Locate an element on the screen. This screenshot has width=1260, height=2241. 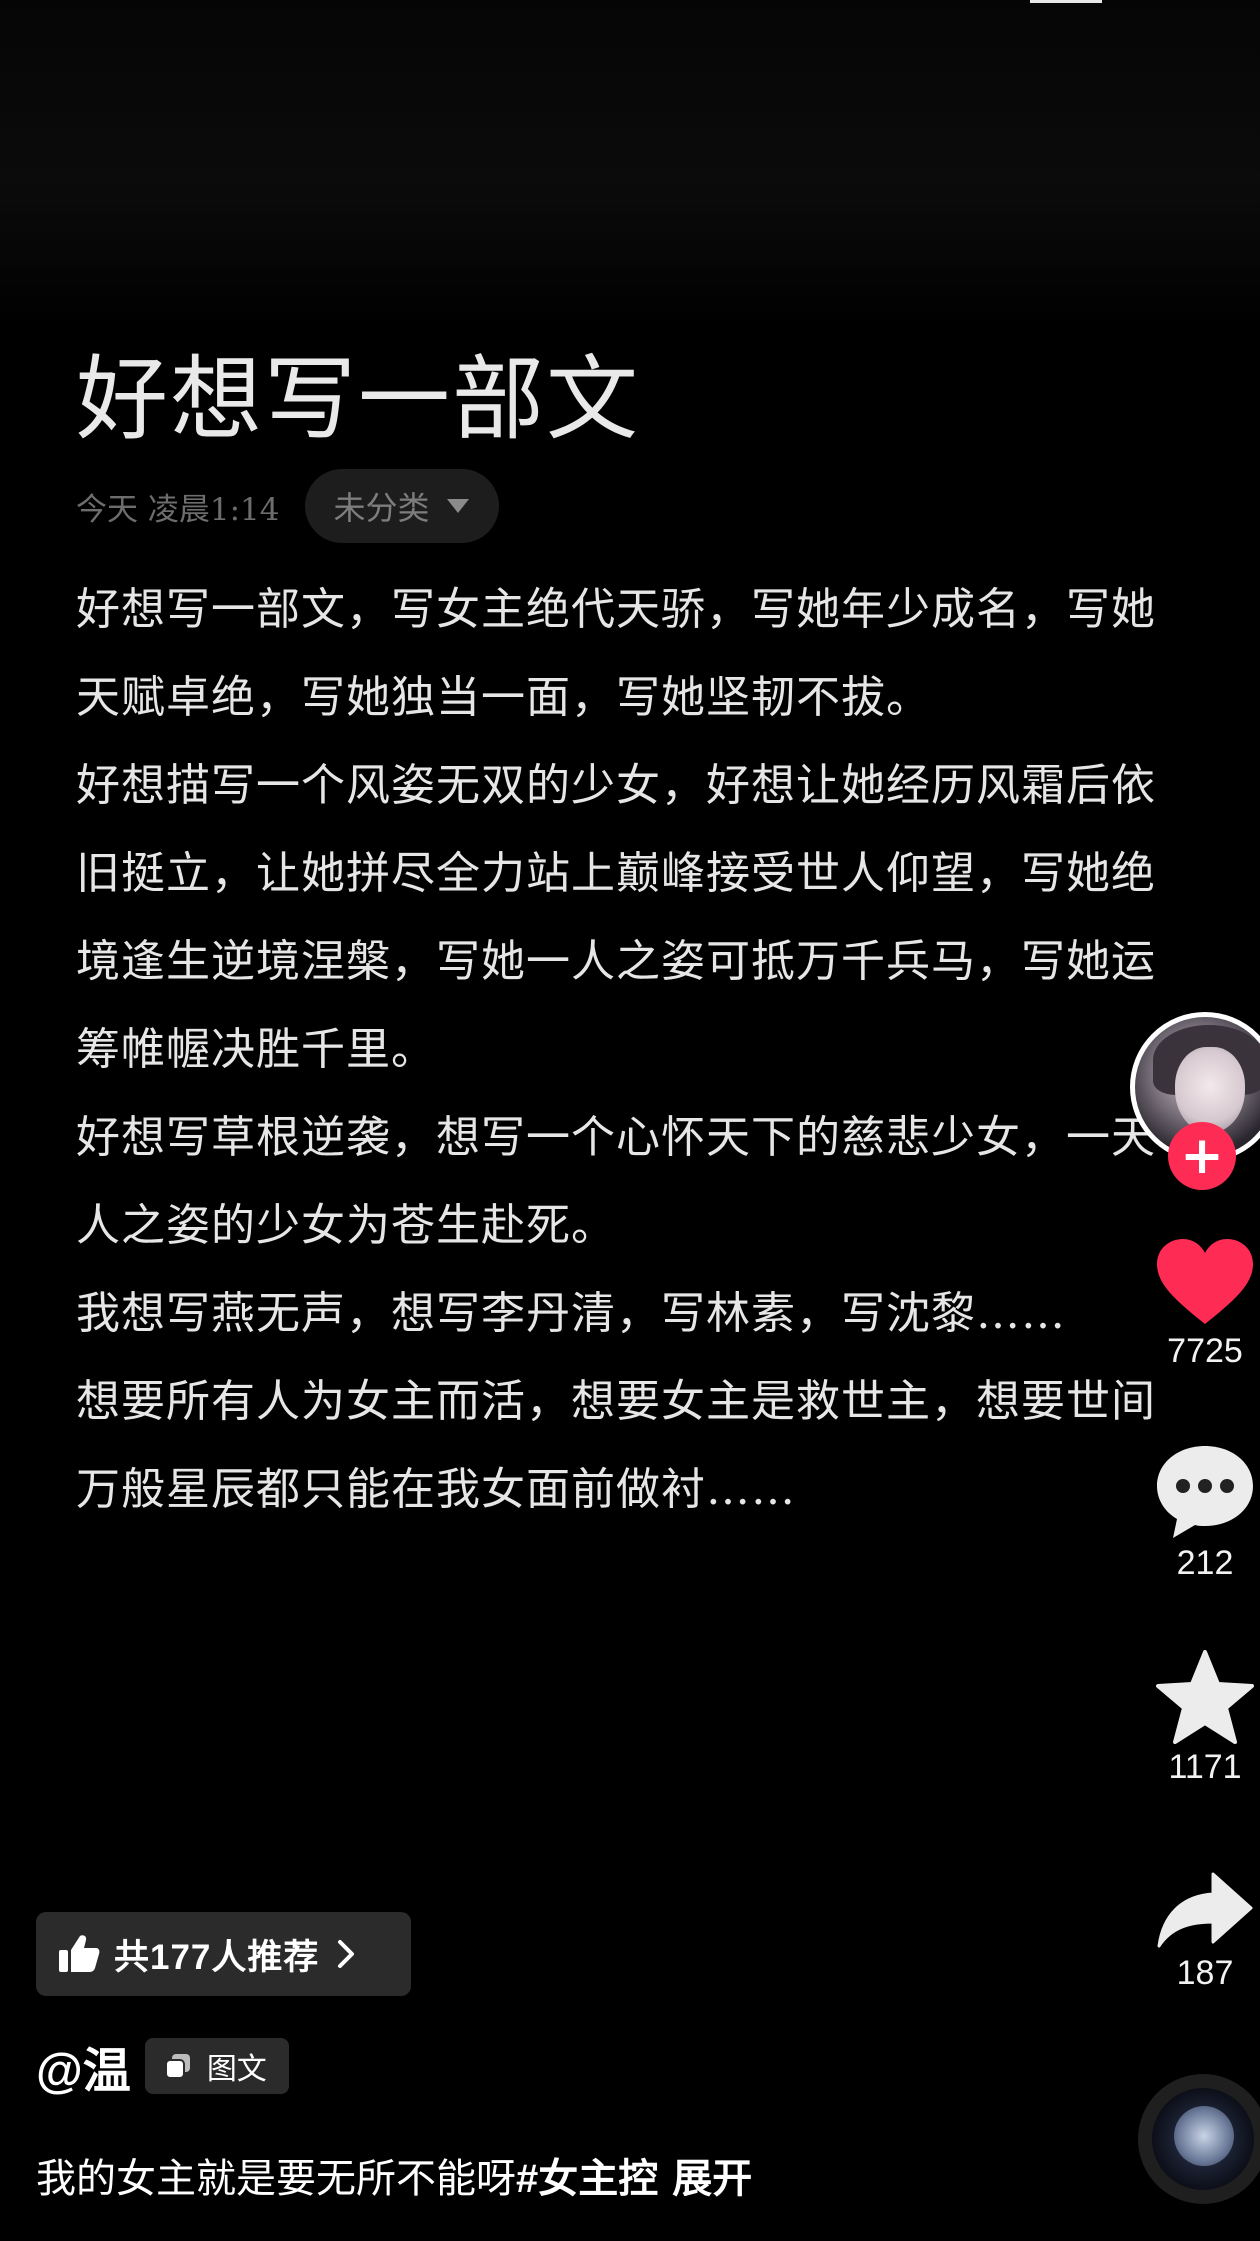
like-count: 7725 is located at coordinates (1205, 1351).